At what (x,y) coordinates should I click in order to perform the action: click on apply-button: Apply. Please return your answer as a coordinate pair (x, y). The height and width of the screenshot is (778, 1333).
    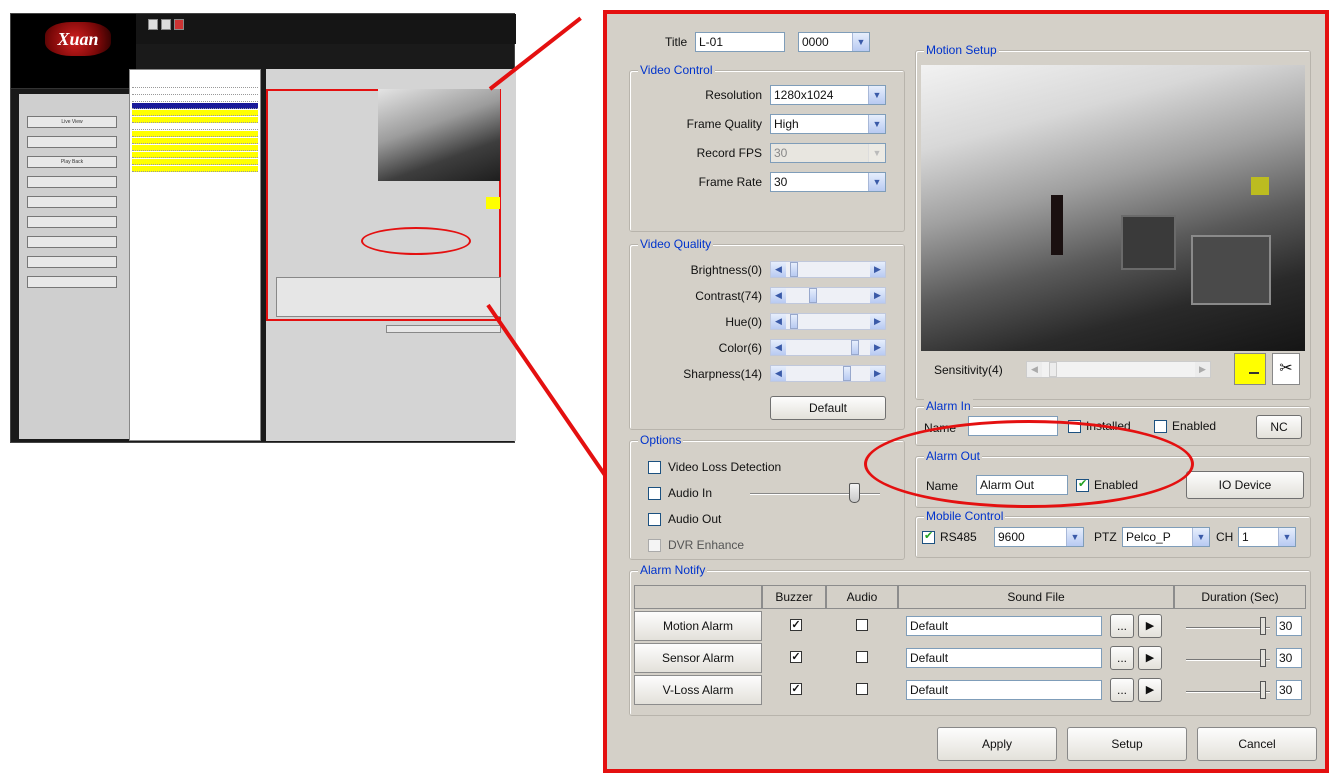
    Looking at the image, I should click on (997, 744).